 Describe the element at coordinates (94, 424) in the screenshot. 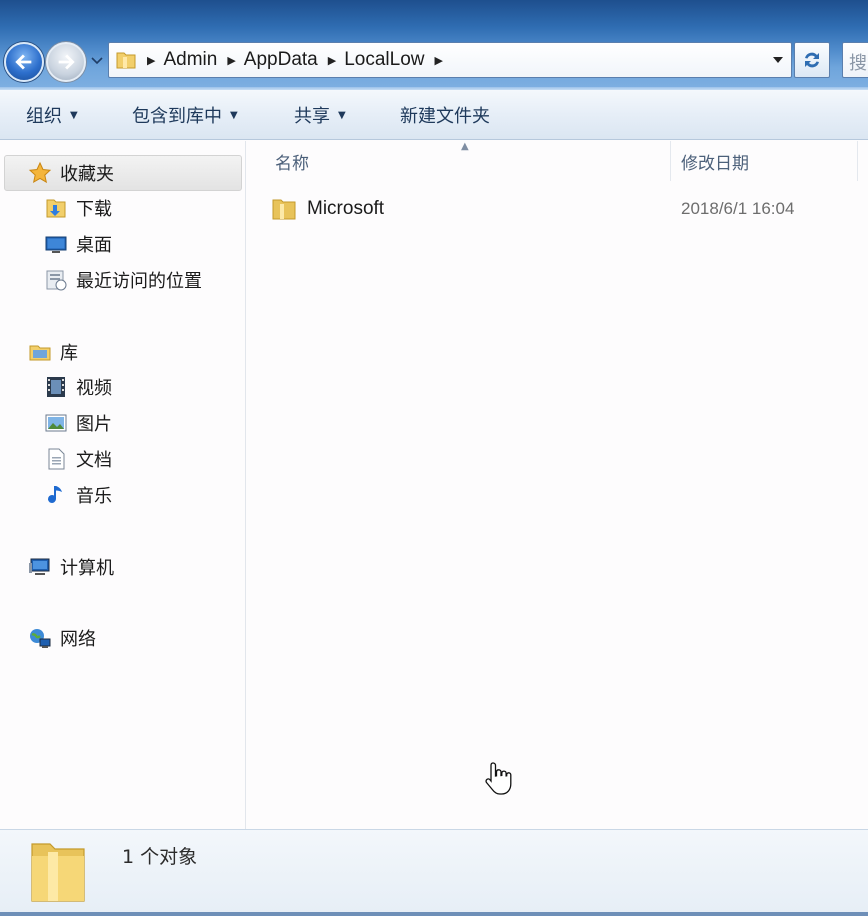

I see `nav-item-pictures-label: 图片` at that location.